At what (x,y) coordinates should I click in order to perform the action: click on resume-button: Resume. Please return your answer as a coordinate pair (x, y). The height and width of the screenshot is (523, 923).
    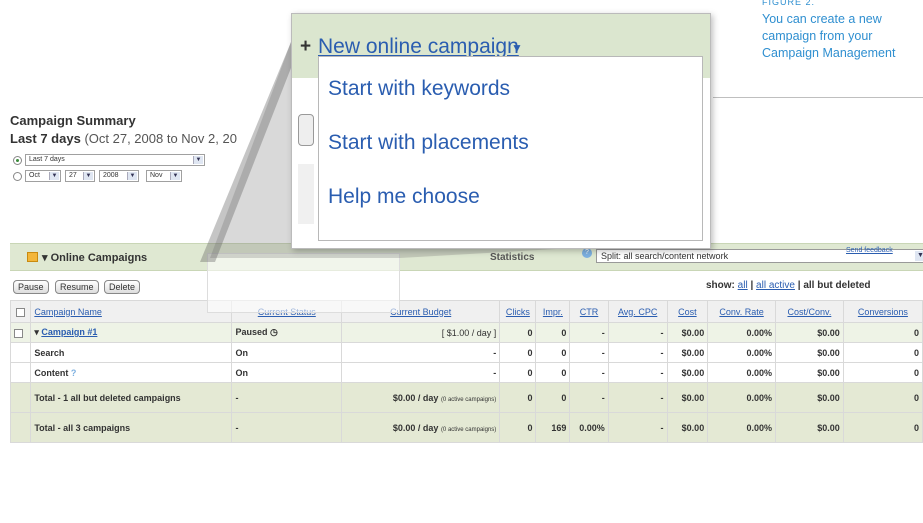
    Looking at the image, I should click on (77, 287).